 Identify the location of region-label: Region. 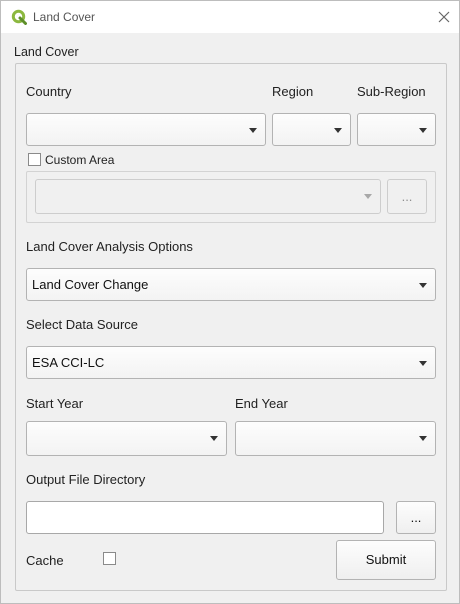
(293, 91).